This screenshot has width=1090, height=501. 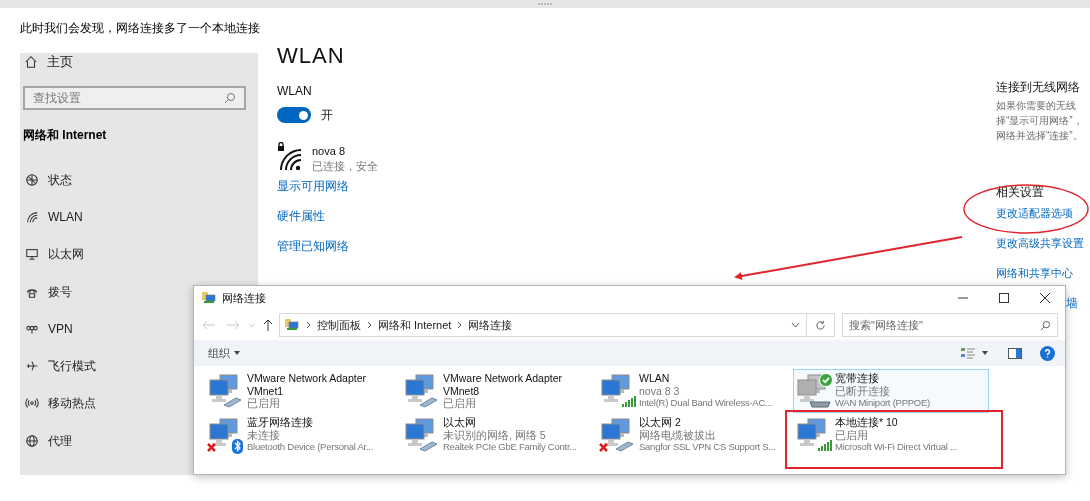 I want to click on network-folder-icon, so click(x=209, y=298).